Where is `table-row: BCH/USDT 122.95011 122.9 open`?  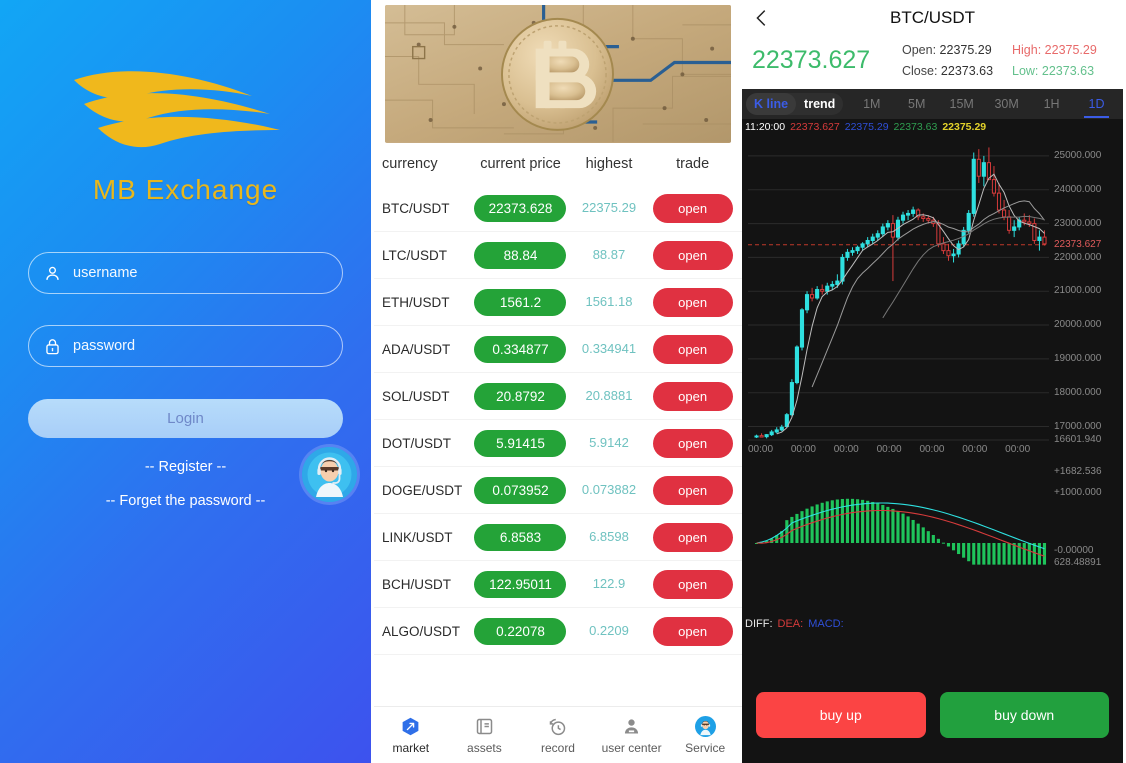 table-row: BCH/USDT 122.95011 122.9 open is located at coordinates (558, 584).